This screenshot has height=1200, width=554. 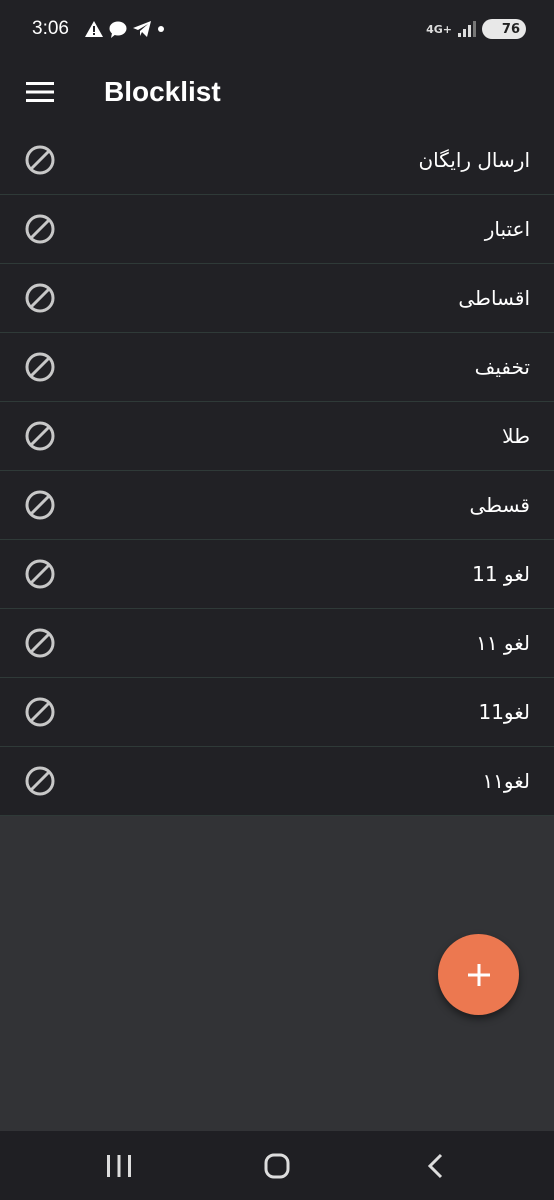 I want to click on battery-level: 76, so click(x=510, y=29).